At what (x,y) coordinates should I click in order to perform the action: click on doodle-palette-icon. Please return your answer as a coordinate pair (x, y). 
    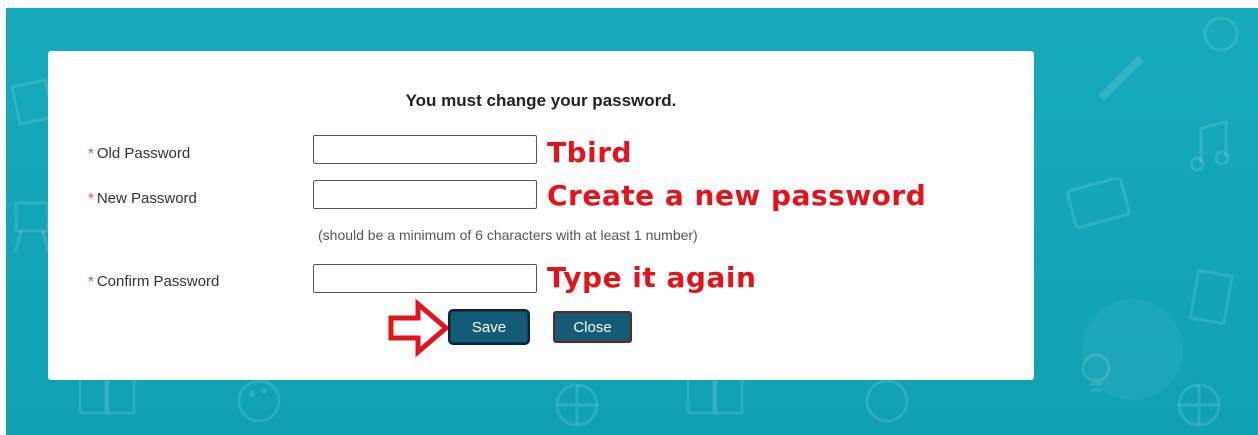
    Looking at the image, I should click on (259, 401).